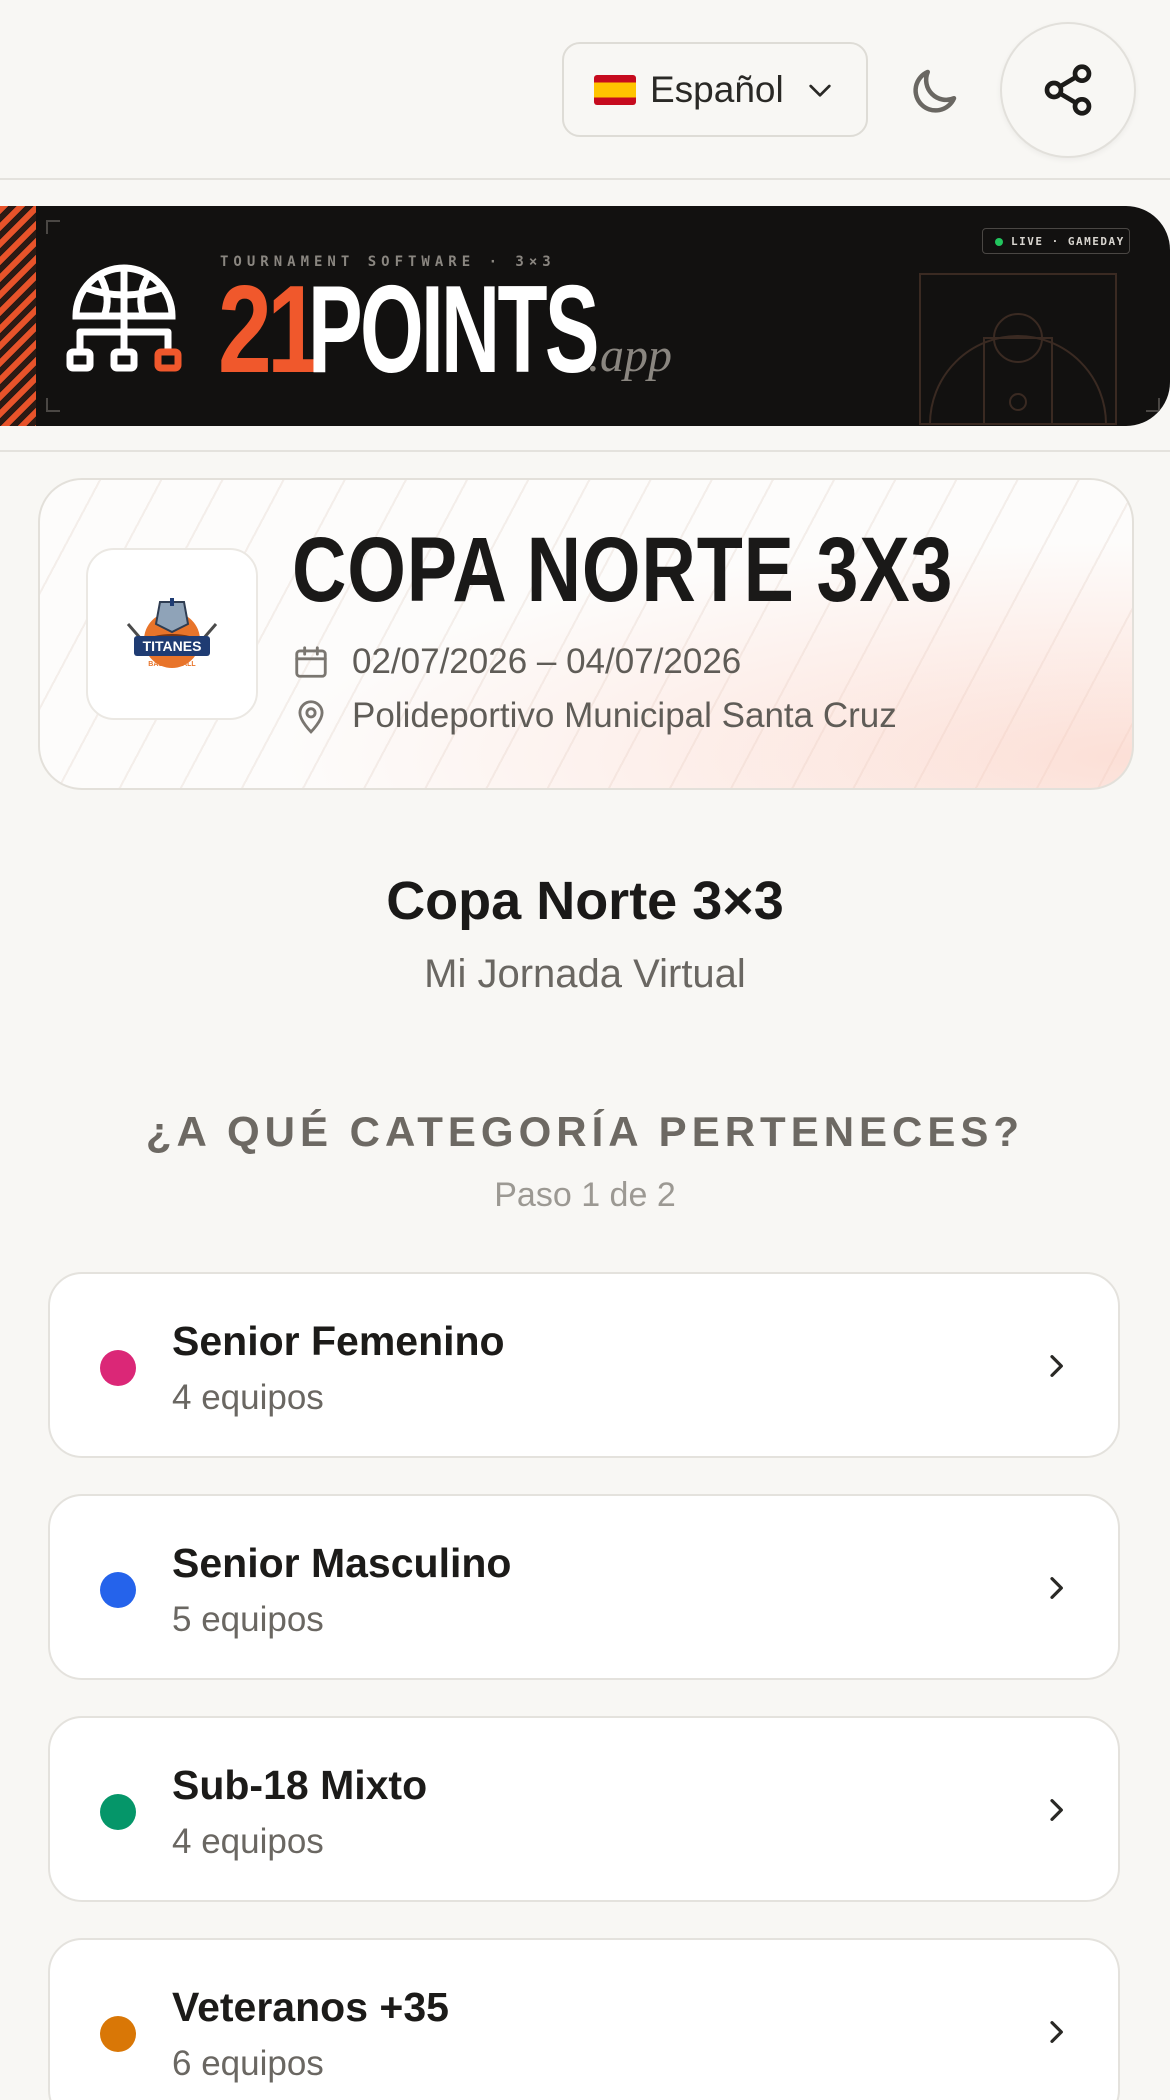 This screenshot has height=2100, width=1170. I want to click on tournament-venue: Polideportivo Municipal Santa Cruz, so click(594, 716).